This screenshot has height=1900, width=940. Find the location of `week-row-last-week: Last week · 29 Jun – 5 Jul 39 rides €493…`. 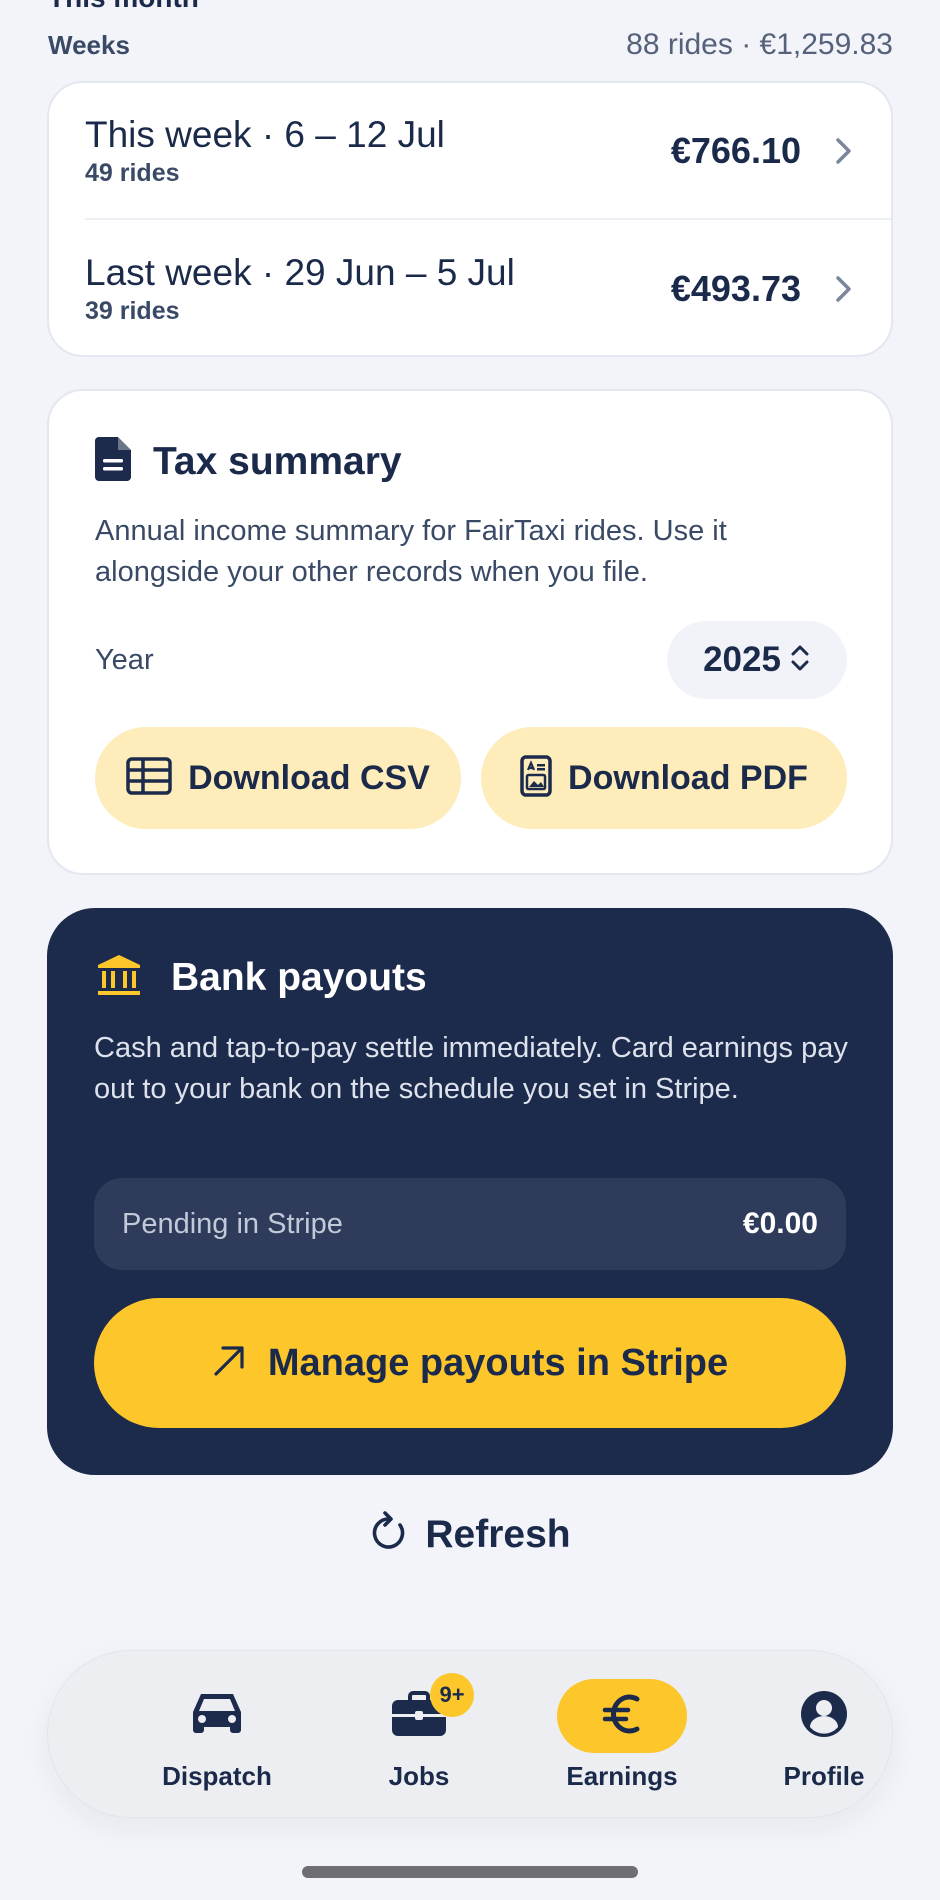

week-row-last-week: Last week · 29 Jun – 5 Jul 39 rides €493… is located at coordinates (488, 287).